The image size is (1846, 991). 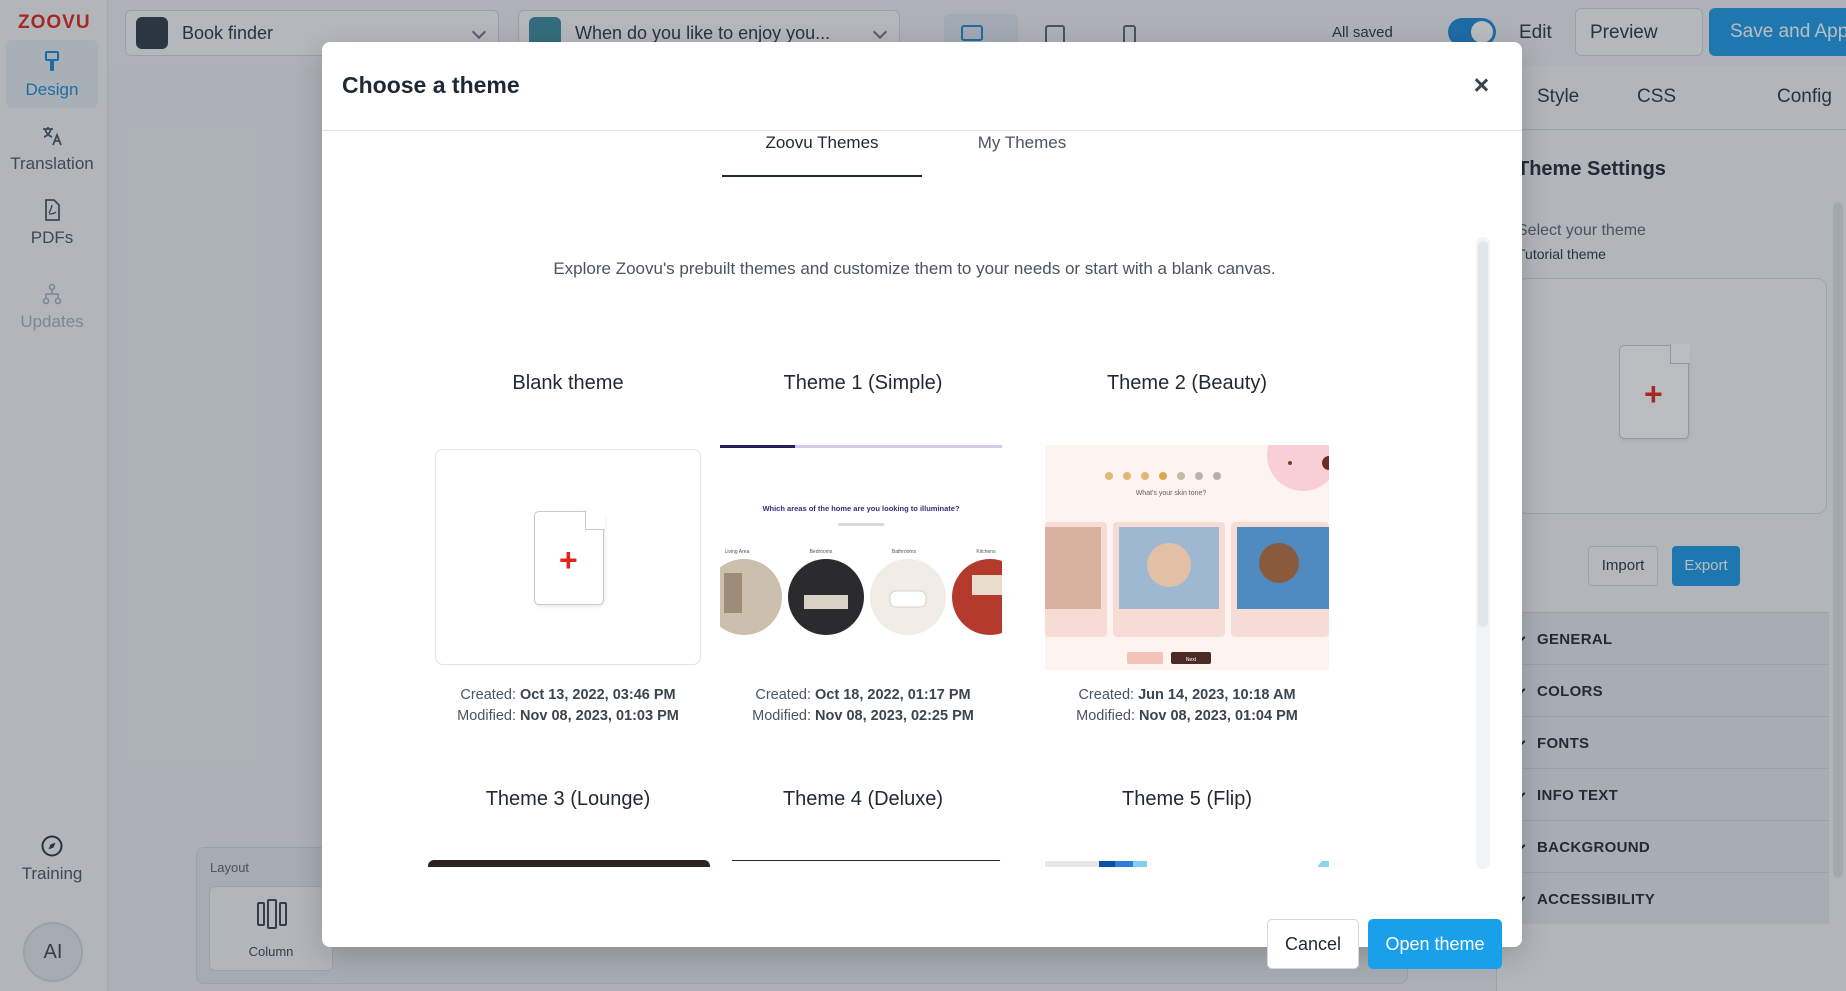 What do you see at coordinates (821, 552) in the screenshot?
I see `preview-option-label: Bedrooms` at bounding box center [821, 552].